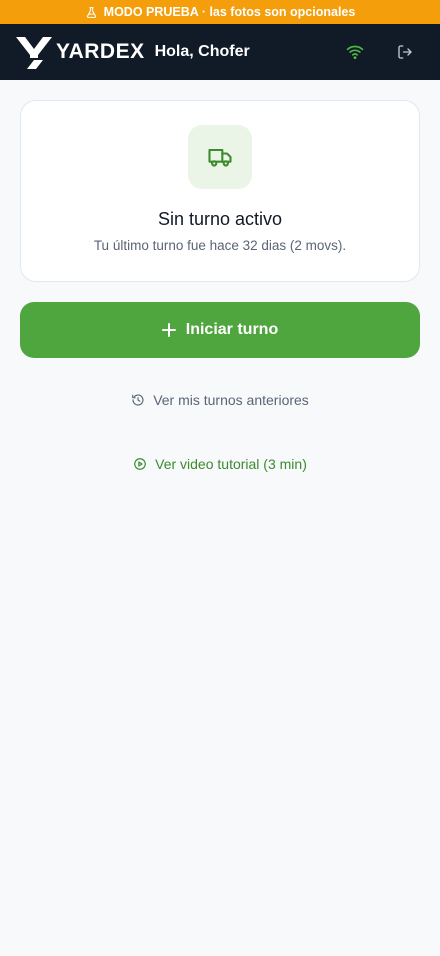  Describe the element at coordinates (138, 400) in the screenshot. I see `history-icon` at that location.